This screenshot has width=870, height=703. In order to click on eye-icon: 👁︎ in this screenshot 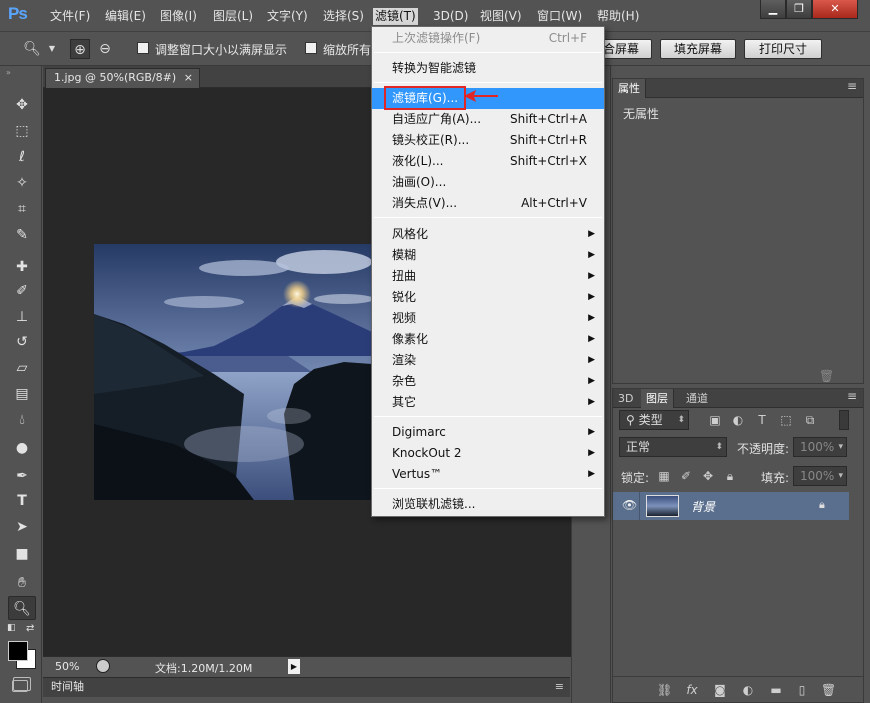, I will do `click(629, 505)`.